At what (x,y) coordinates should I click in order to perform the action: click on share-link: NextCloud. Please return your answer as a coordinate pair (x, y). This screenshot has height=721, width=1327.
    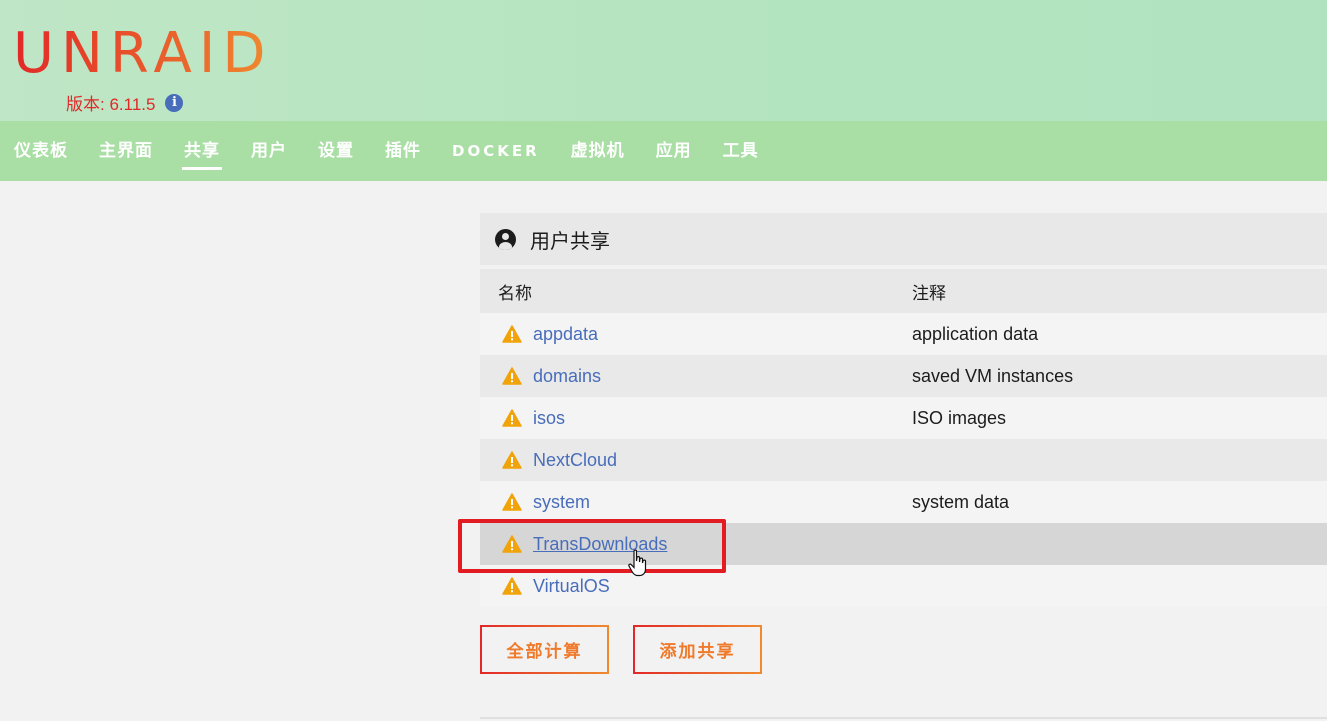
    Looking at the image, I should click on (575, 460).